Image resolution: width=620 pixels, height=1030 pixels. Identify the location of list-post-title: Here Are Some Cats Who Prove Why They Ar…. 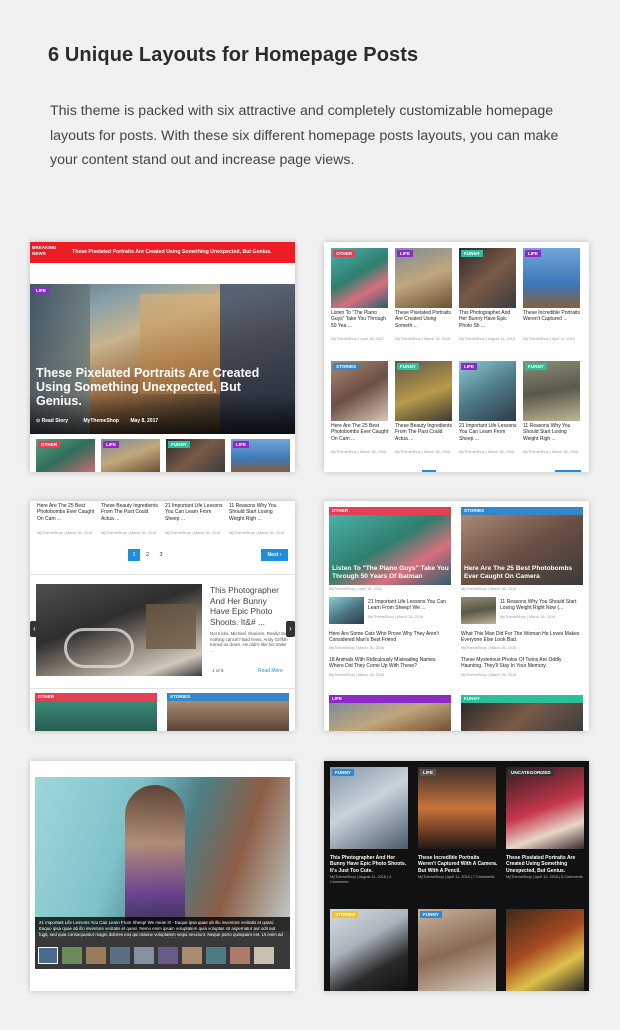
(388, 637).